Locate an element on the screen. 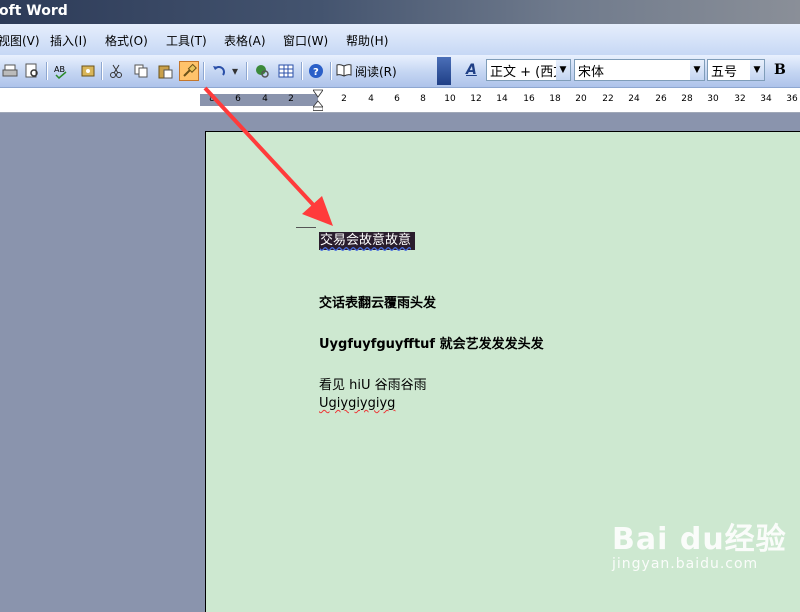 Image resolution: width=800 pixels, height=612 pixels. margin-corner-mark is located at coordinates (306, 227).